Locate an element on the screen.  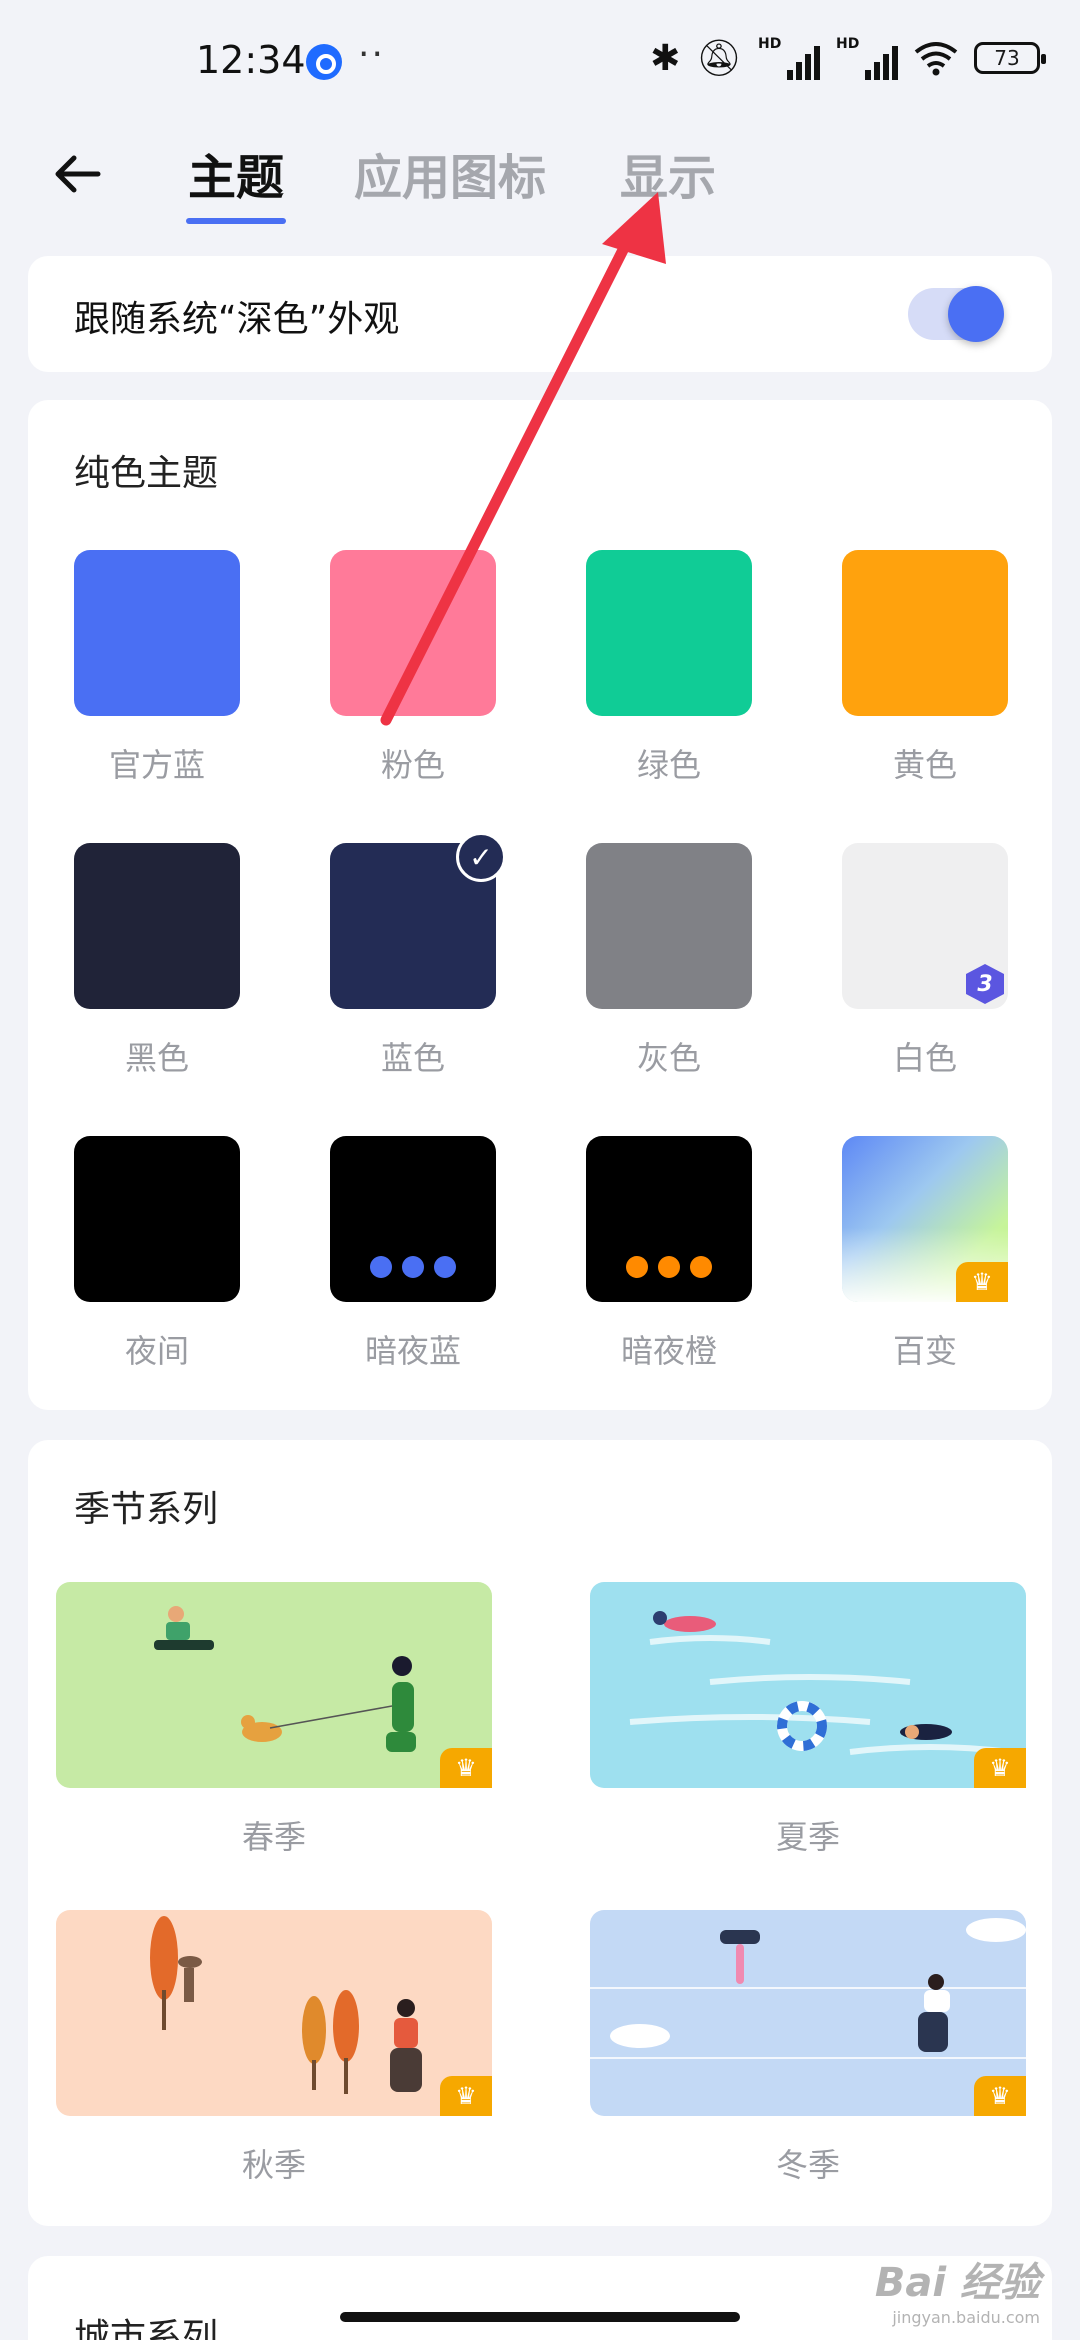
theme-label: 官方蓝 is located at coordinates (156, 765).